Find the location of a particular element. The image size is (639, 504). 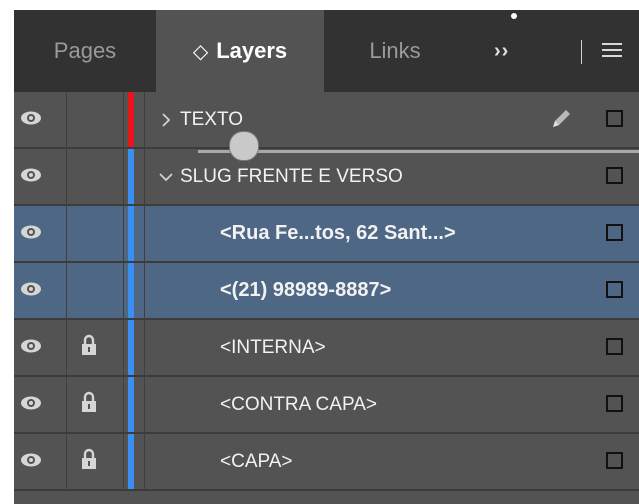

layer-row: <Rua Fe...tos, 62 Sant...> is located at coordinates (326, 234).